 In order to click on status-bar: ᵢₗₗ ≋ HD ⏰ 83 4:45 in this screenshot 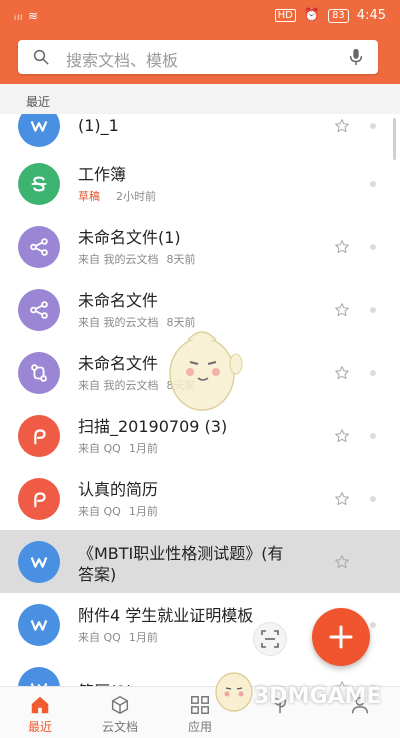, I will do `click(200, 17)`.